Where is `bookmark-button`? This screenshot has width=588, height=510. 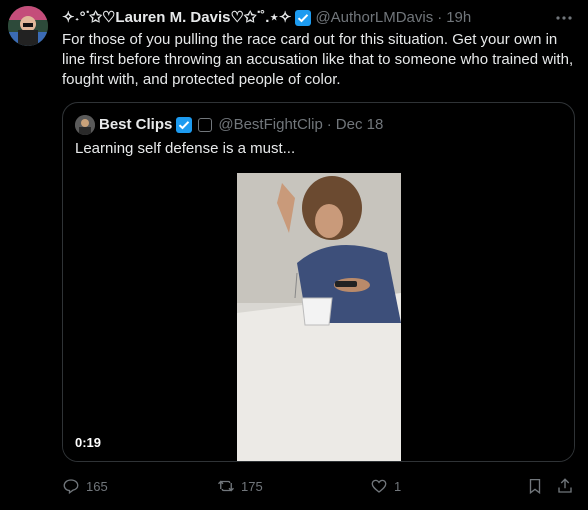
bookmark-button is located at coordinates (538, 486).